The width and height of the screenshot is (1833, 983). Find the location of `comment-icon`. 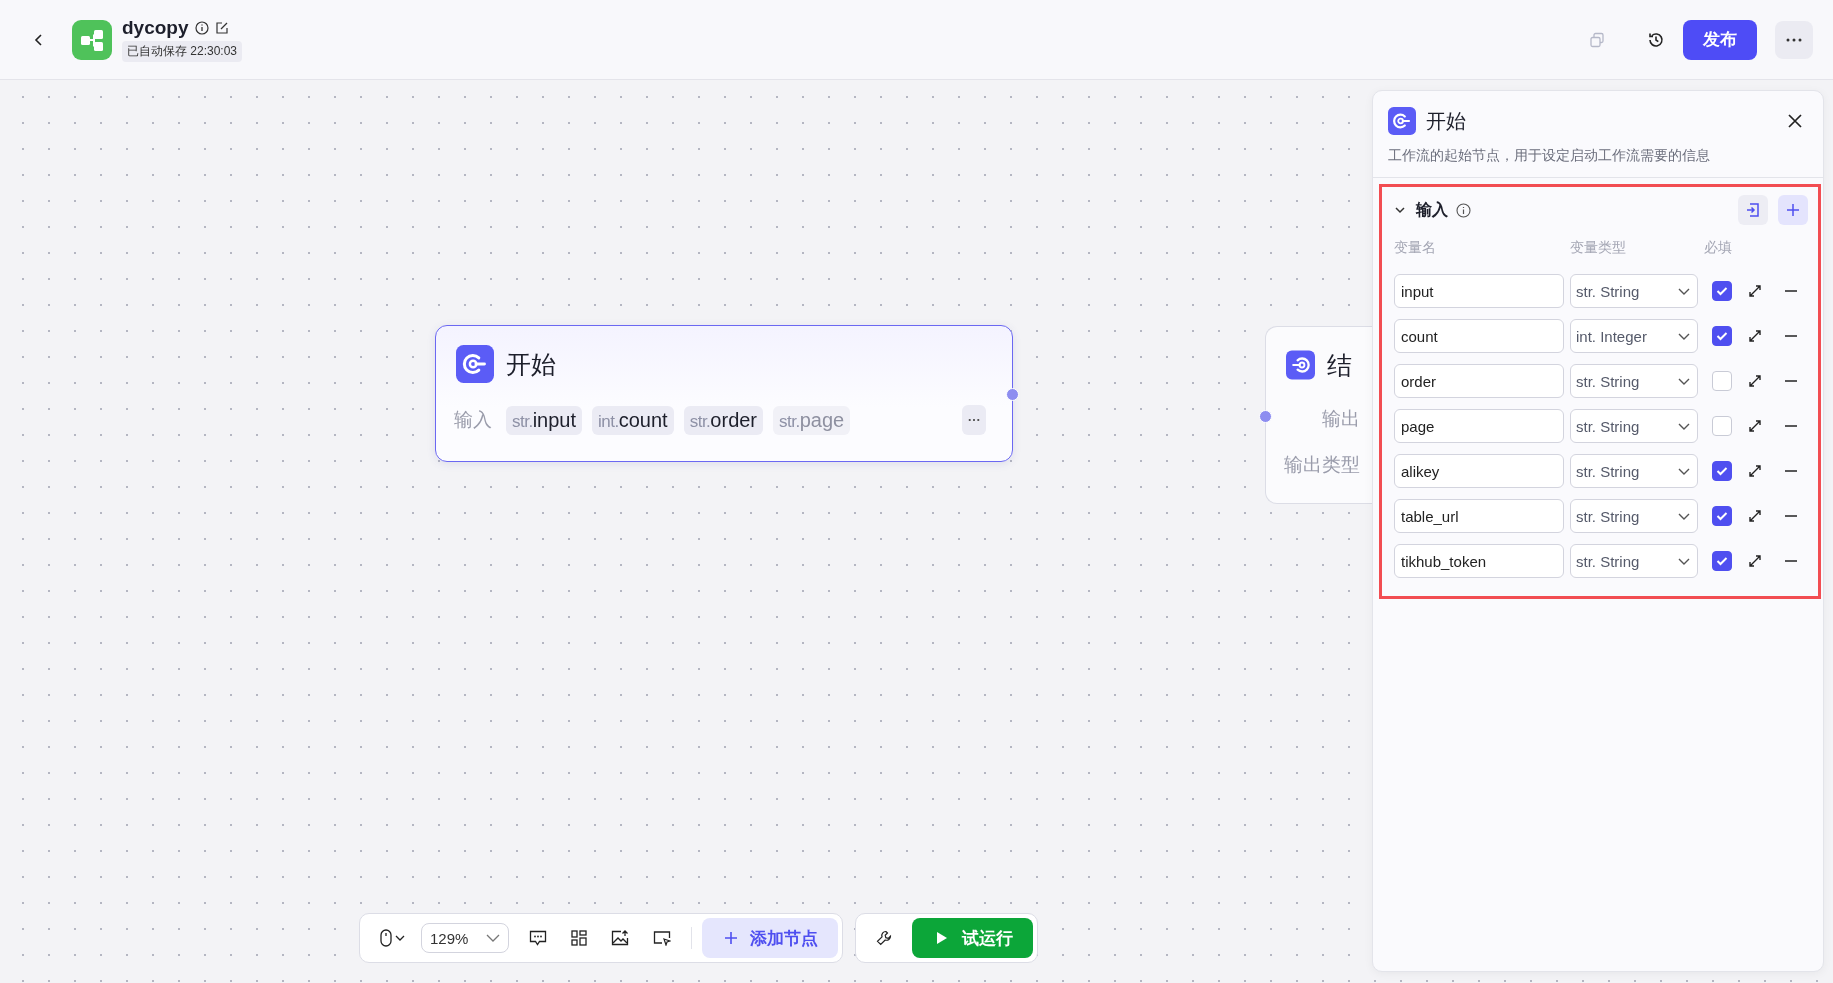

comment-icon is located at coordinates (538, 938).